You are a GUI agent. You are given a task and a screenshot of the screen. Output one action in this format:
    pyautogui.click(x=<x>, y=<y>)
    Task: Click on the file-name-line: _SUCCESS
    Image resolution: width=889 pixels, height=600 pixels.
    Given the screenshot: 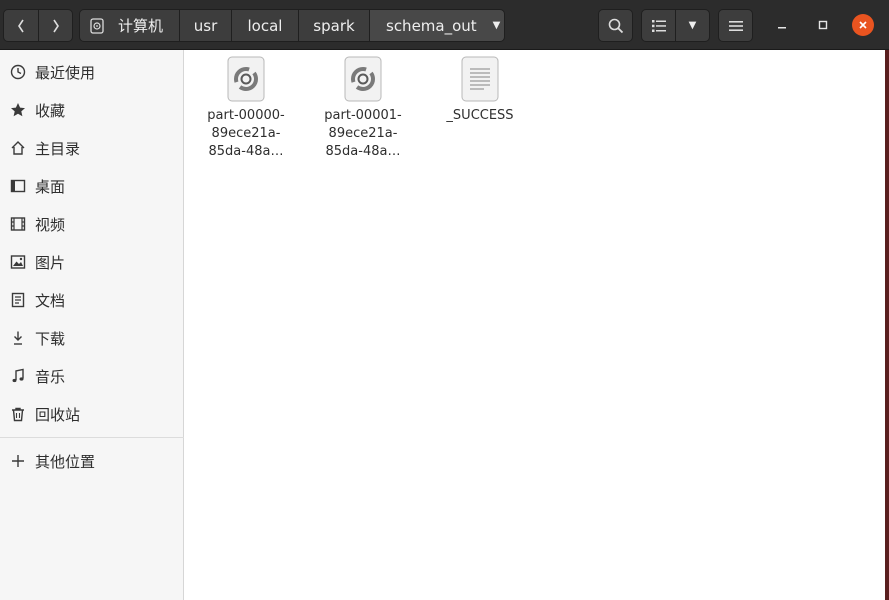 What is the action you would take?
    pyautogui.click(x=480, y=115)
    